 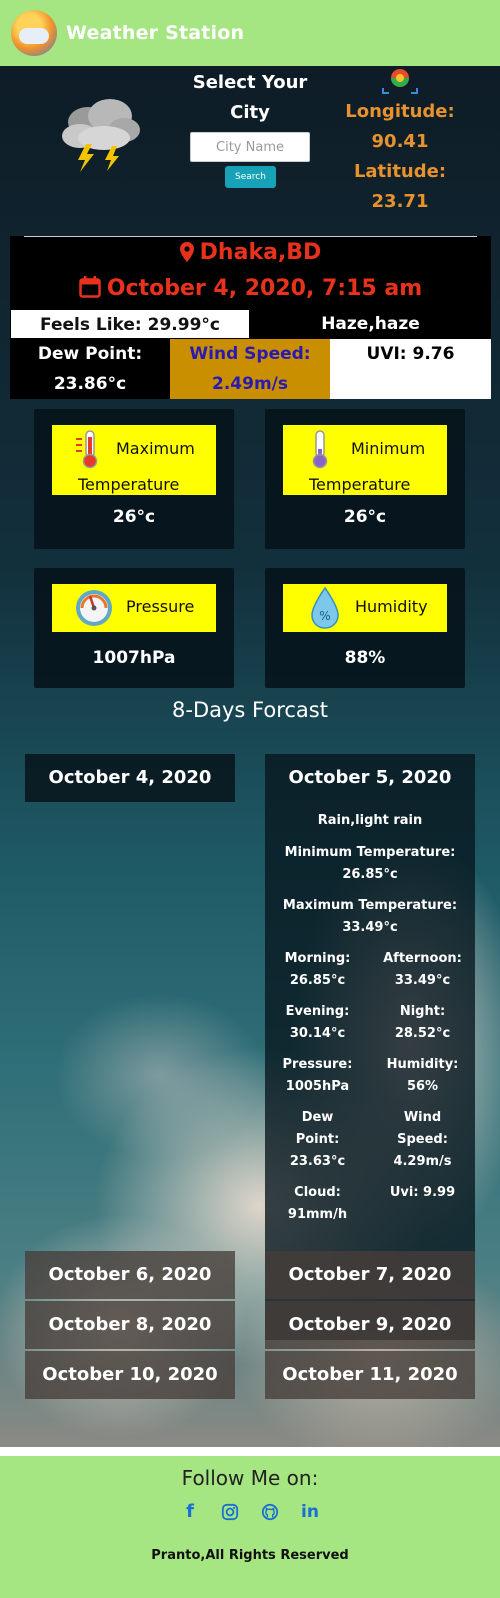 What do you see at coordinates (230, 1512) in the screenshot?
I see `instagram-icon` at bounding box center [230, 1512].